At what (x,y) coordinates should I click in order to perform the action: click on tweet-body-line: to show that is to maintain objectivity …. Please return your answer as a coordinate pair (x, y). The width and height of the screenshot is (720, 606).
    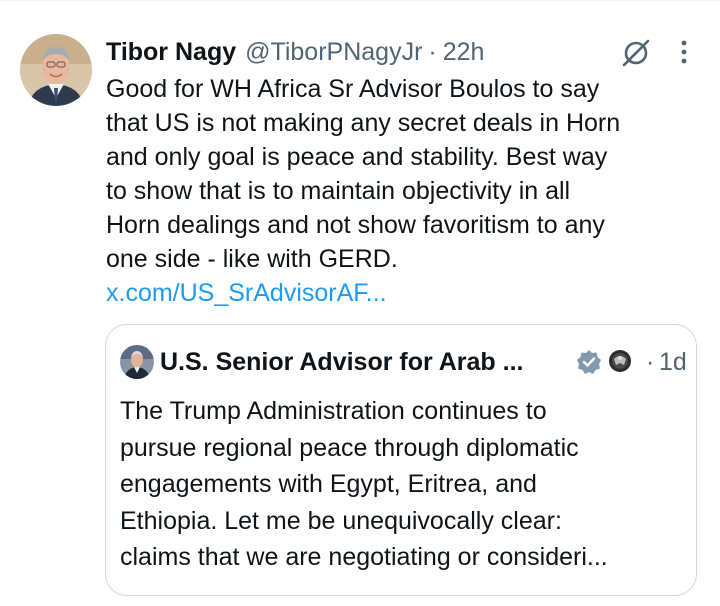
    Looking at the image, I should click on (338, 191).